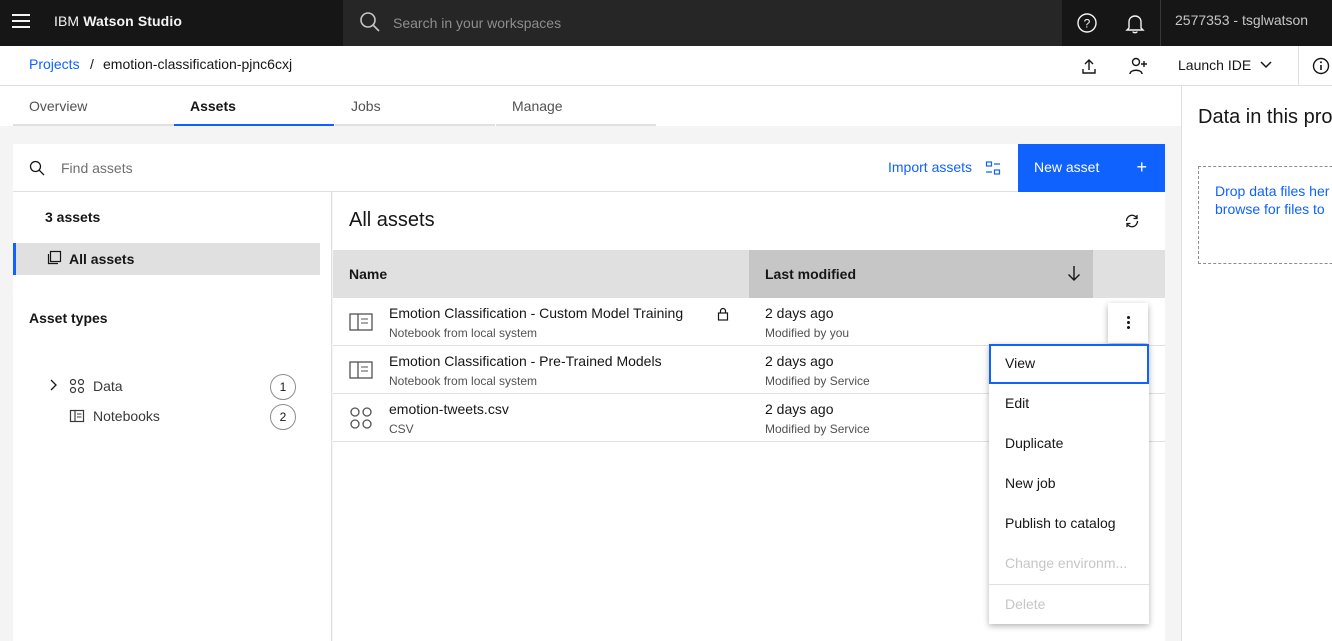 This screenshot has width=1332, height=641. What do you see at coordinates (401, 429) in the screenshot?
I see `asset-type: CSV` at bounding box center [401, 429].